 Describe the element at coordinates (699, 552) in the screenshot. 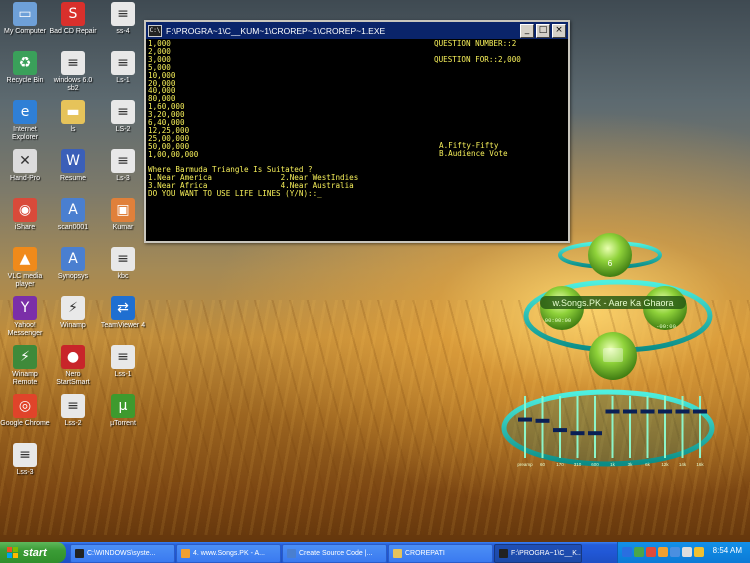

I see `update-icon` at that location.